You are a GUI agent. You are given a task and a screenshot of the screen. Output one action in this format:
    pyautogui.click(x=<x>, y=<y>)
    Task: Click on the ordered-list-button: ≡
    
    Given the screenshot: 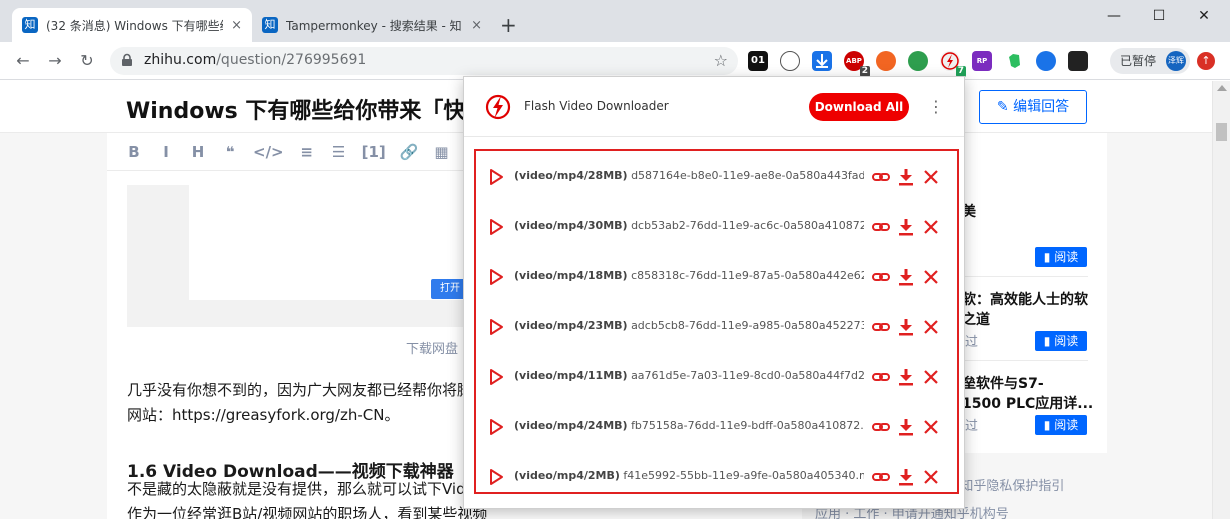 What is the action you would take?
    pyautogui.click(x=307, y=152)
    